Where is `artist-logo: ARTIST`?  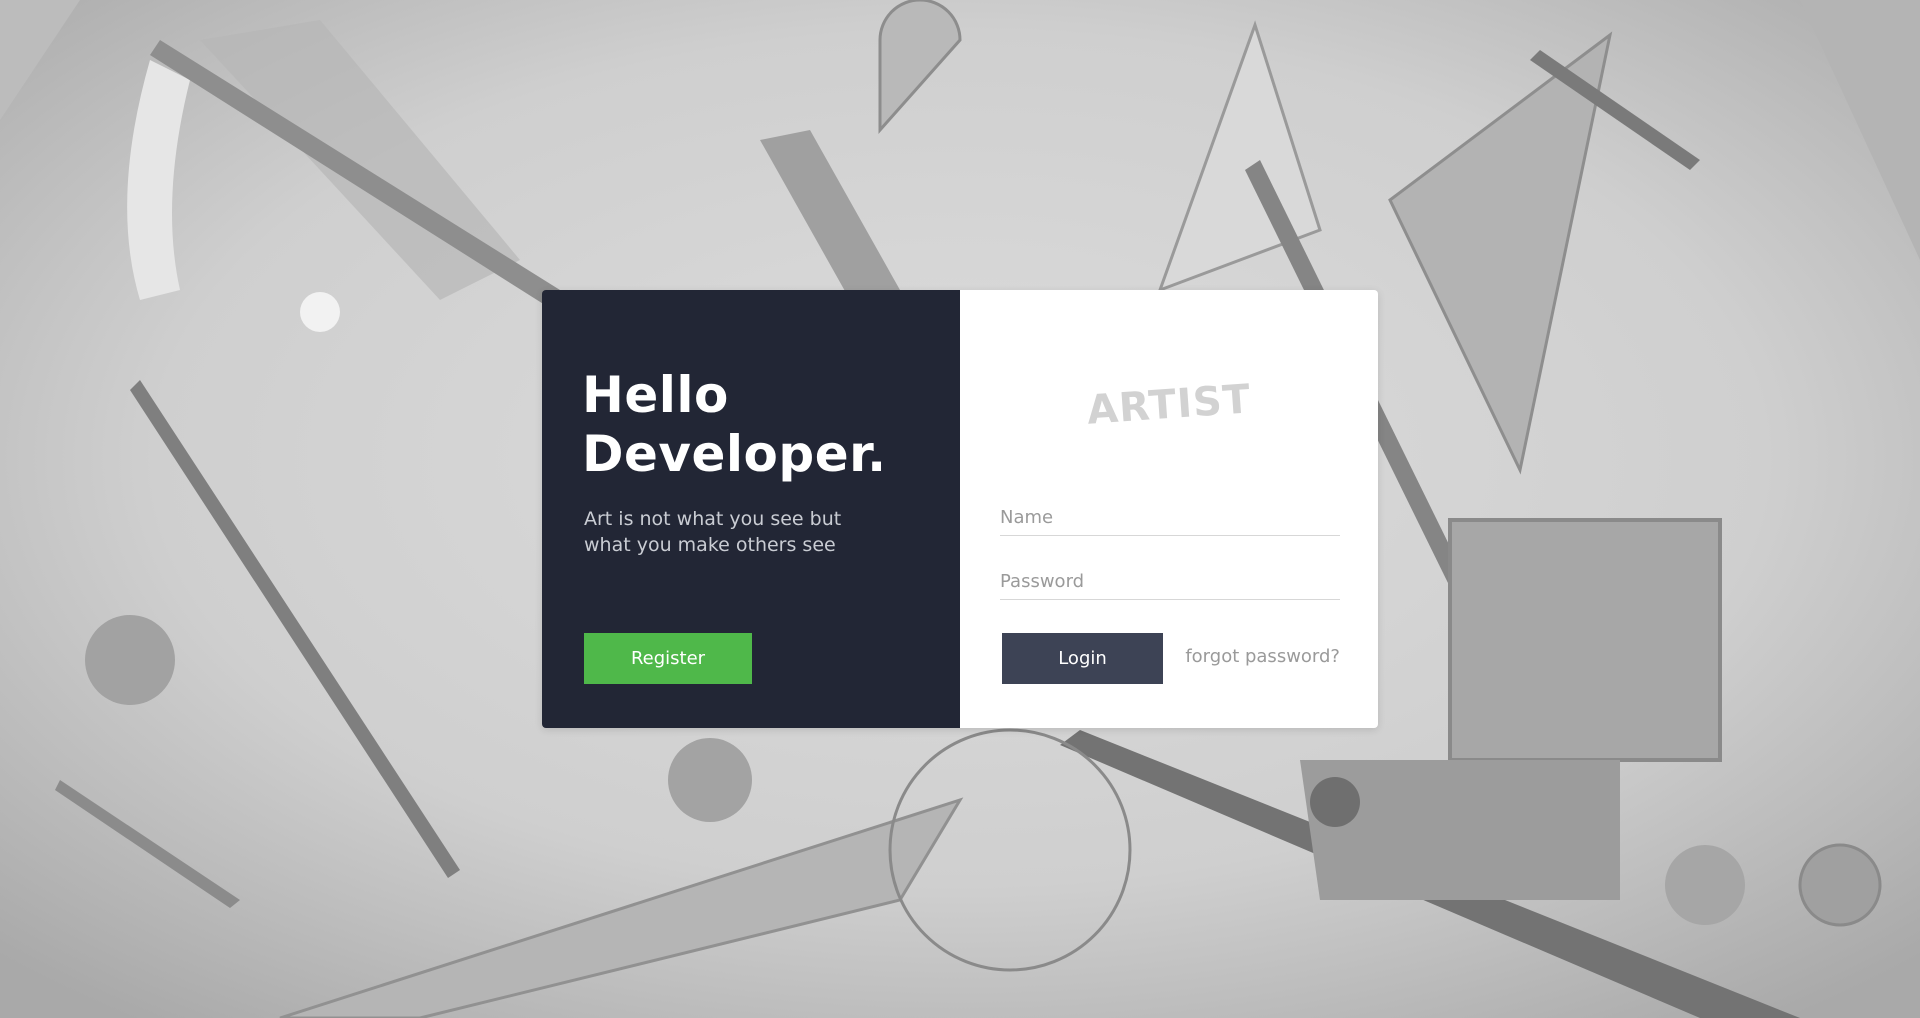 artist-logo: ARTIST is located at coordinates (1169, 405).